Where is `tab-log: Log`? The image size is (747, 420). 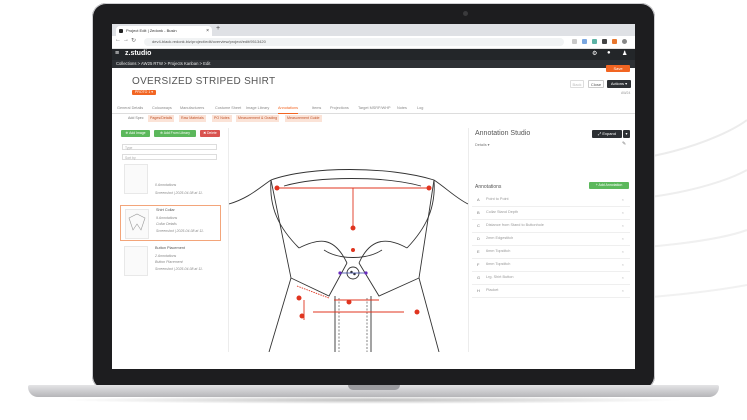 tab-log: Log is located at coordinates (420, 108).